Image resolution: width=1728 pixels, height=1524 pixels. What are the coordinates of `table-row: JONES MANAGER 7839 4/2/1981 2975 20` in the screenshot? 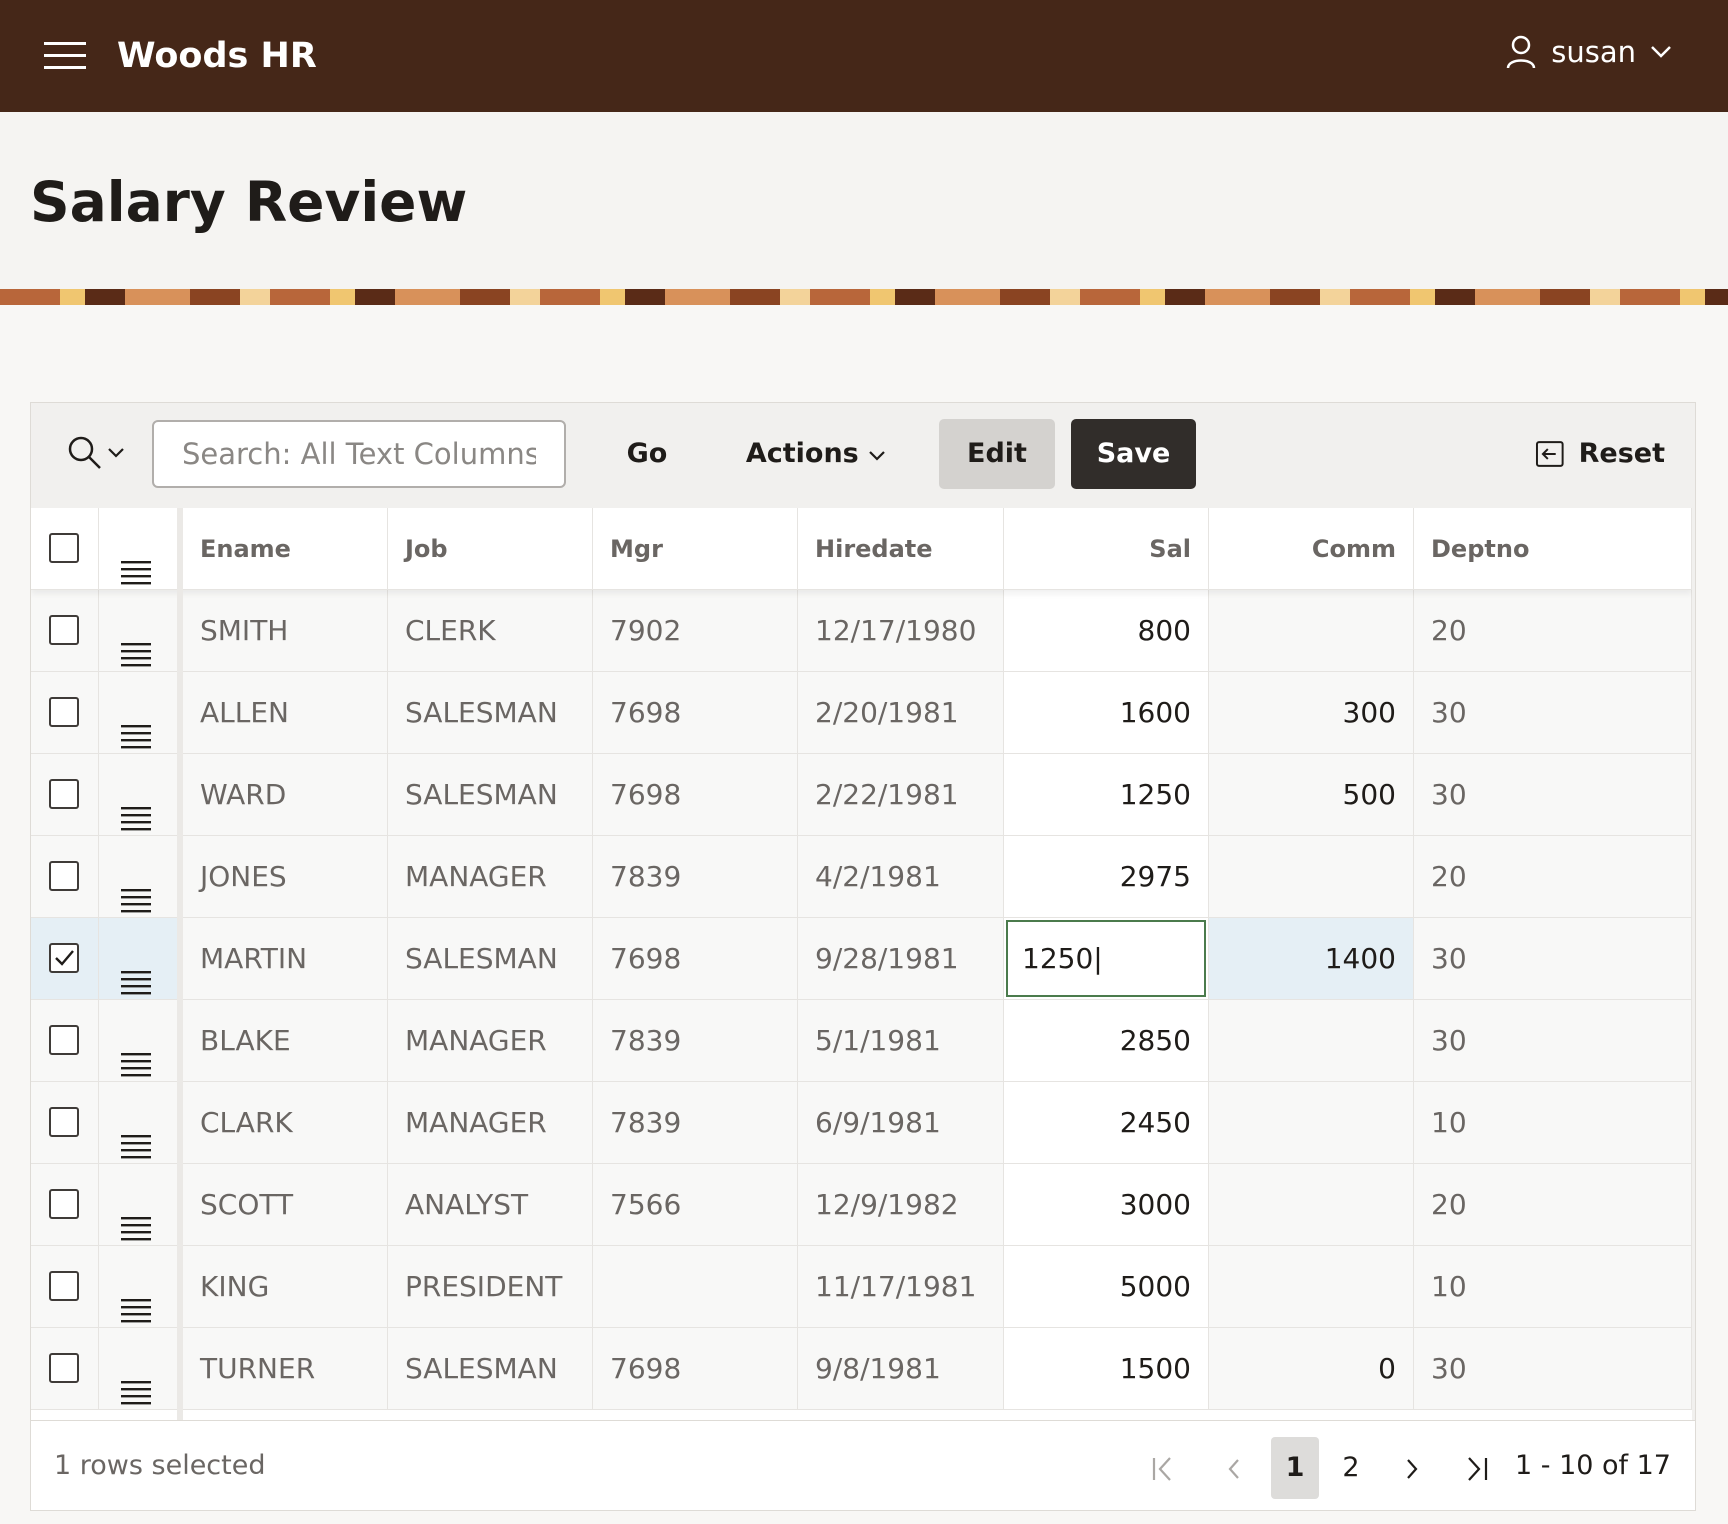 It's located at (861, 877).